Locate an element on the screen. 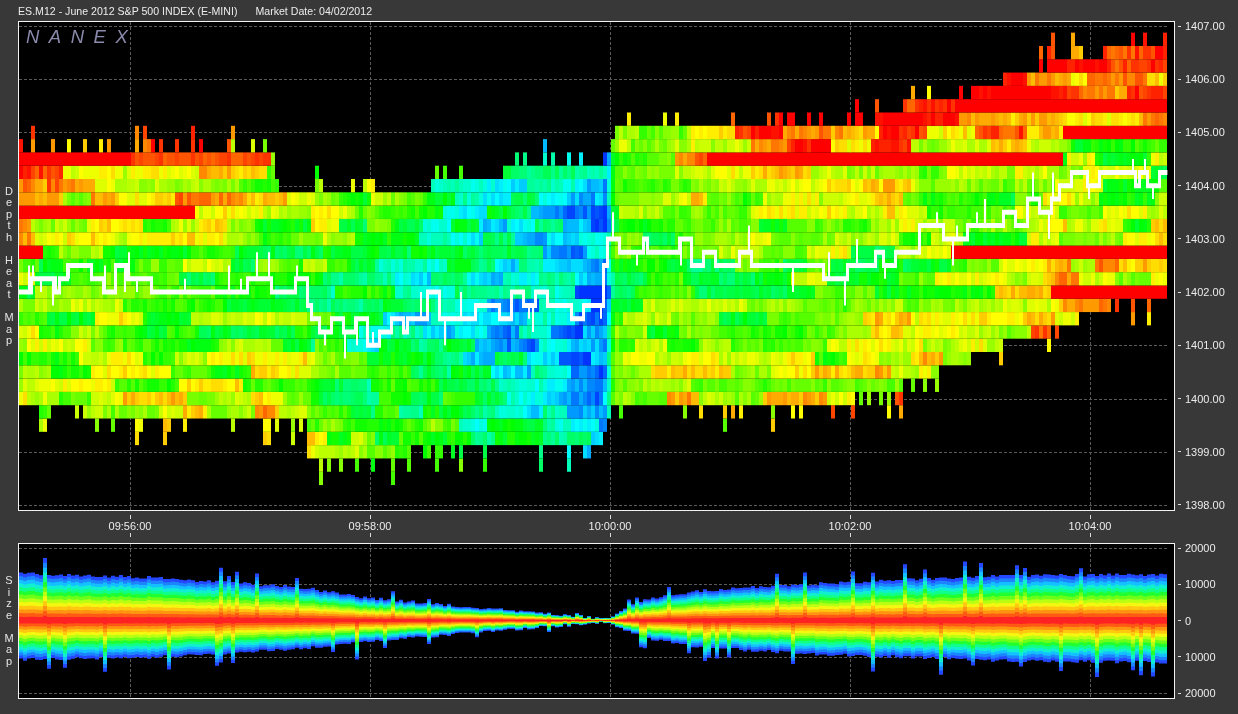 Image resolution: width=1238 pixels, height=714 pixels. market-date: Market Date: 04/02/2012 is located at coordinates (314, 11).